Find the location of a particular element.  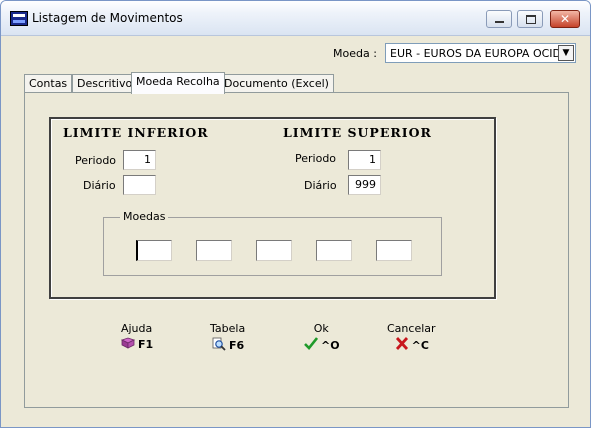

lower-periodo-field: 1 is located at coordinates (139, 160).